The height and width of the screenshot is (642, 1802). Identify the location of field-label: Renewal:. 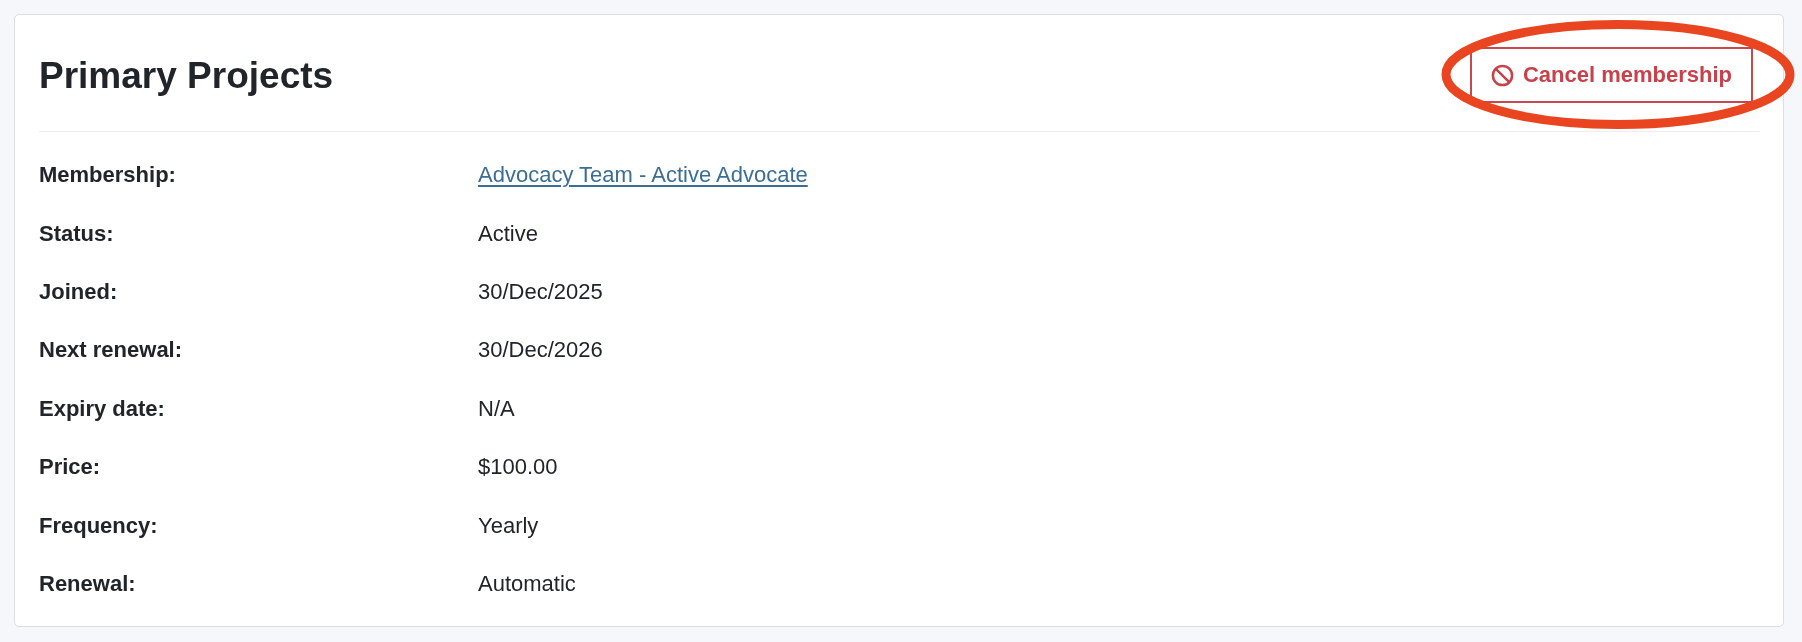
(88, 583).